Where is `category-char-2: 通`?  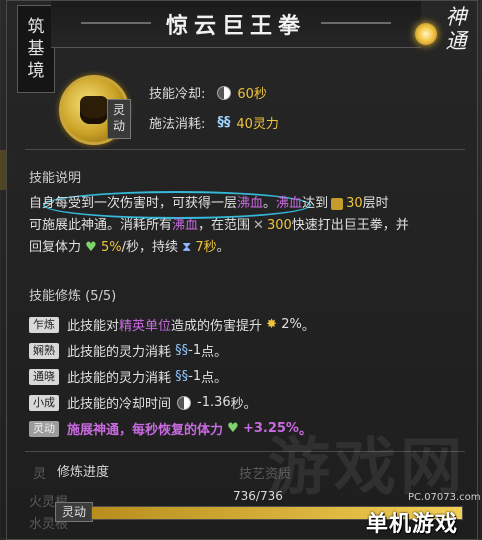 category-char-2: 通 is located at coordinates (456, 41).